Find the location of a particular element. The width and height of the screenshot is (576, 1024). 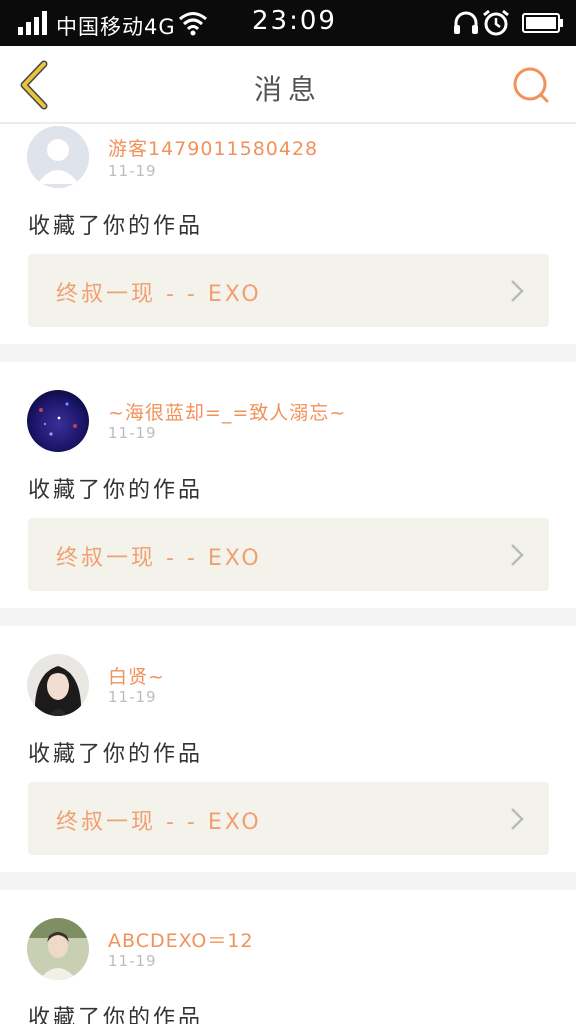

page-title: 消息 is located at coordinates (287, 89).